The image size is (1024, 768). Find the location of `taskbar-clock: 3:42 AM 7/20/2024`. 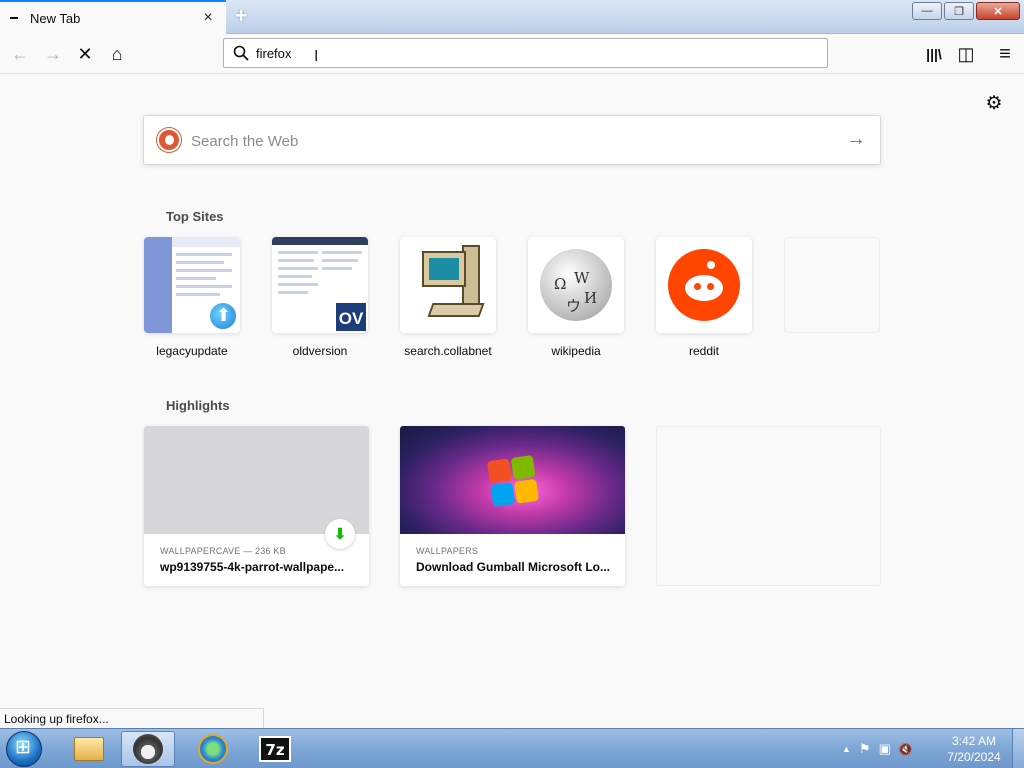

taskbar-clock: 3:42 AM 7/20/2024 is located at coordinates (974, 749).